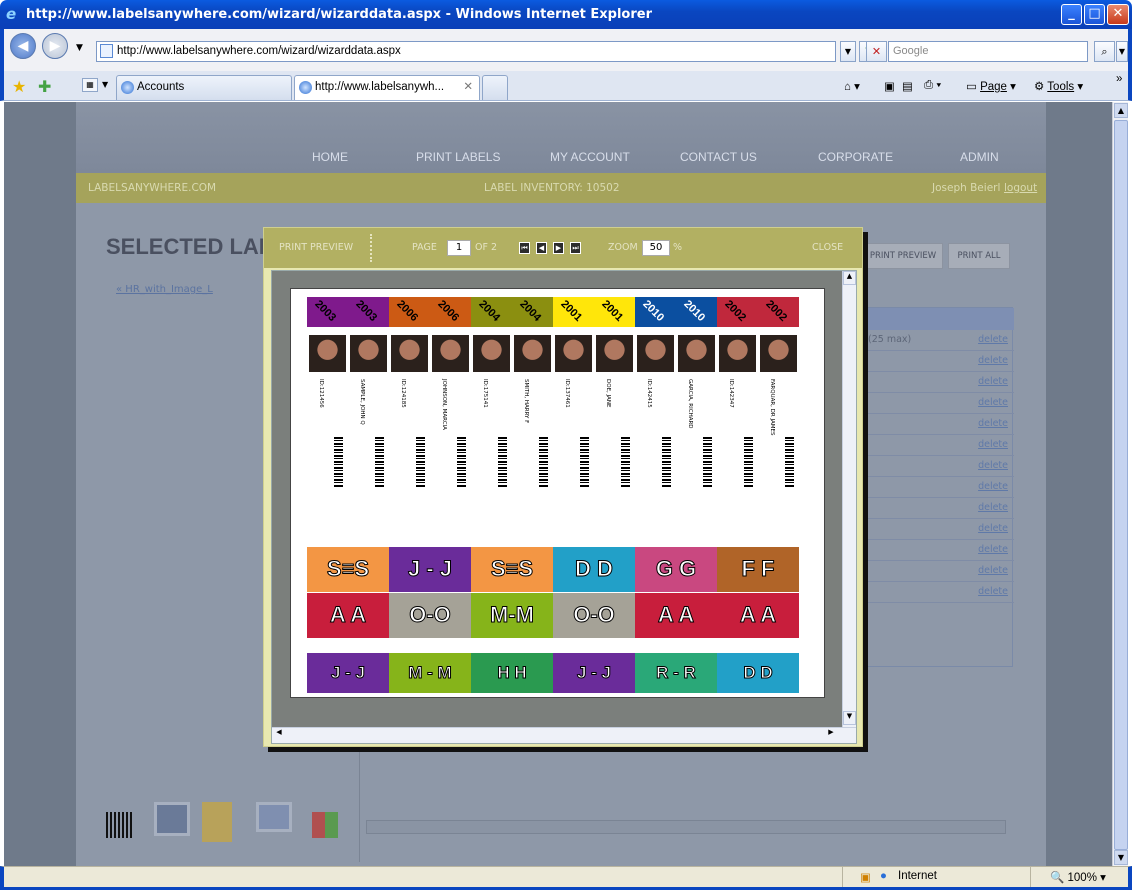 The height and width of the screenshot is (890, 1132). Describe the element at coordinates (590, 157) in the screenshot. I see `nav-my-account: MY ACCOUNT` at that location.